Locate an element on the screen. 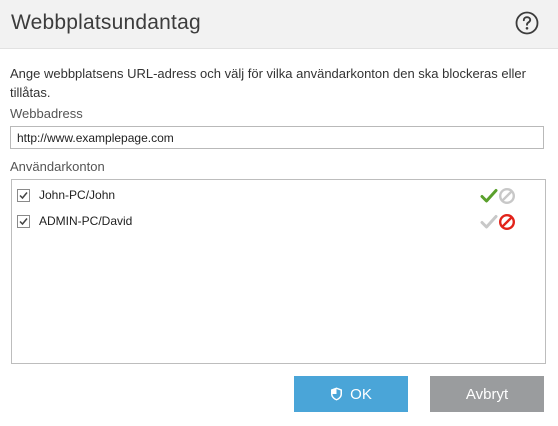 The image size is (558, 426). account-row: John-PC/John is located at coordinates (278, 196).